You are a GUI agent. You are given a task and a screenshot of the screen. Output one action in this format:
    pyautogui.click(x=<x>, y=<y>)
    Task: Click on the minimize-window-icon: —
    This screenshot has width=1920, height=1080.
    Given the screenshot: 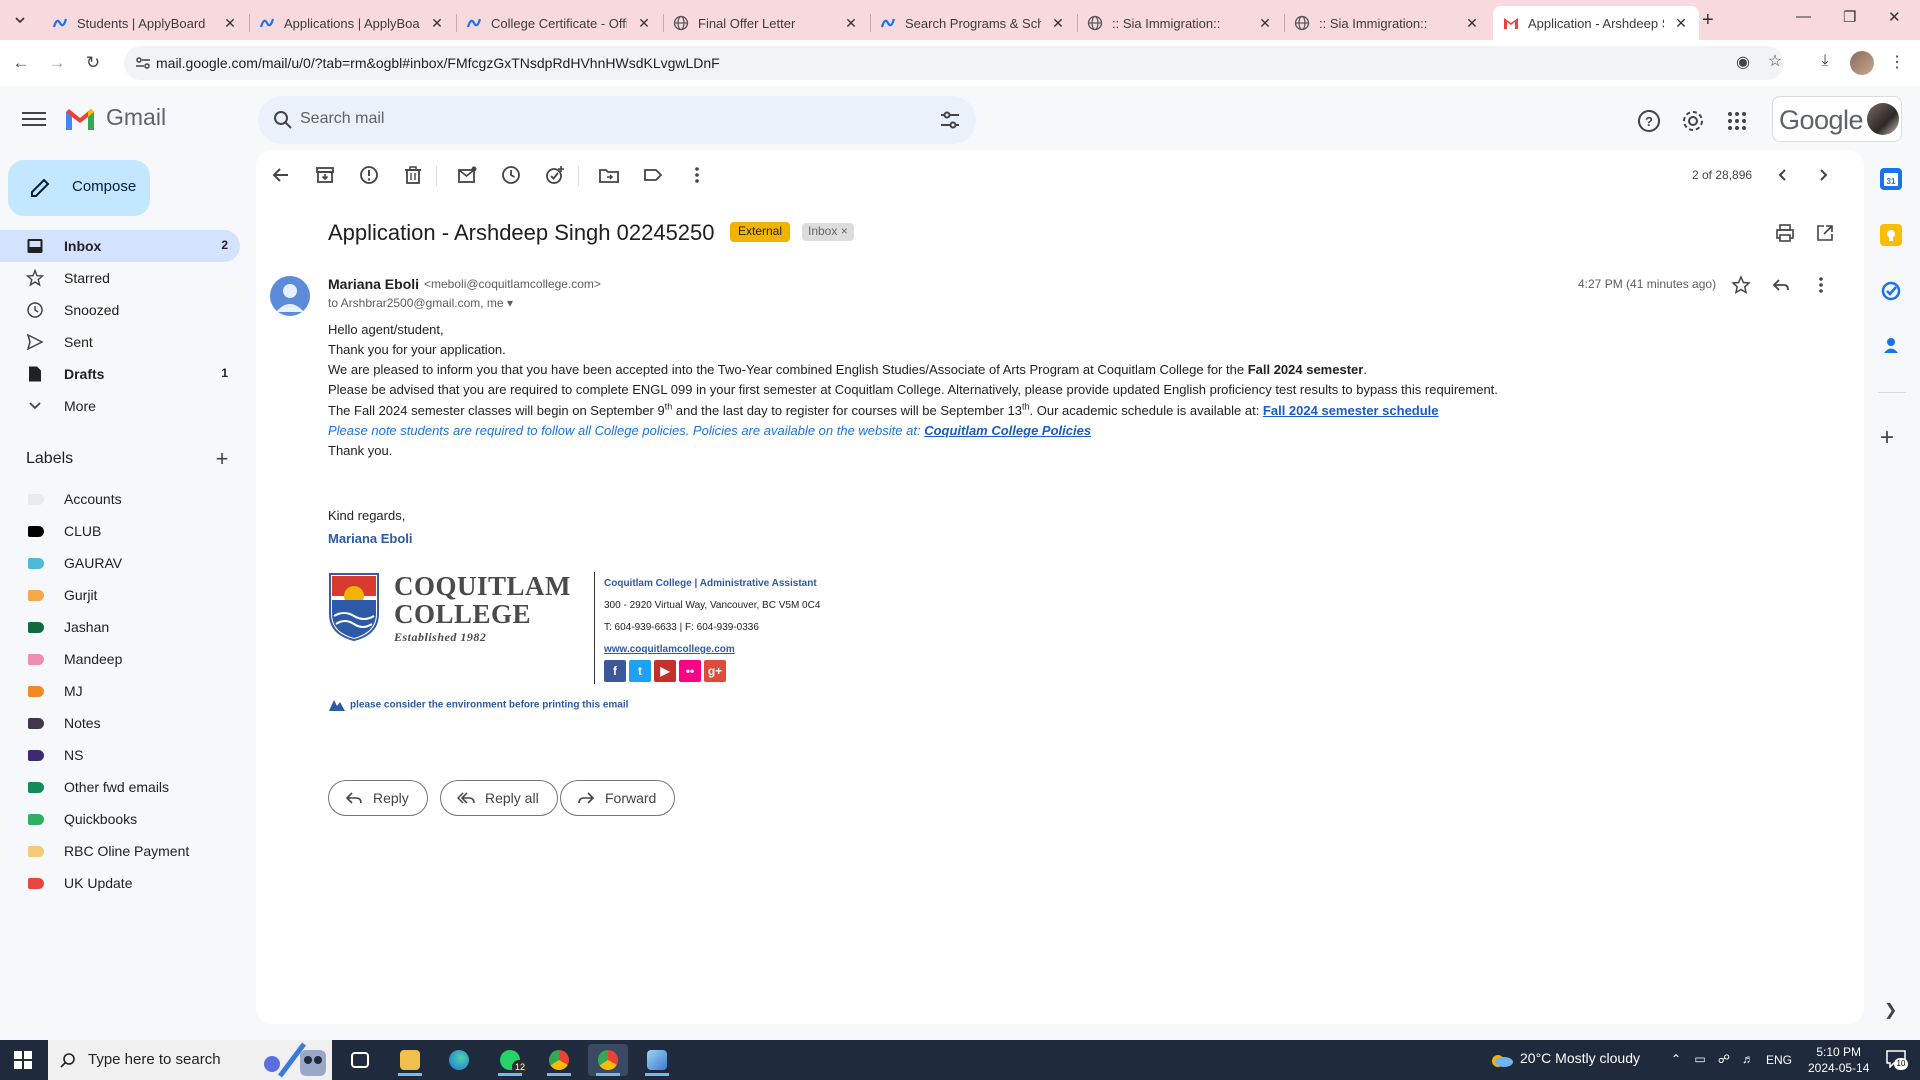 What is the action you would take?
    pyautogui.click(x=1803, y=16)
    